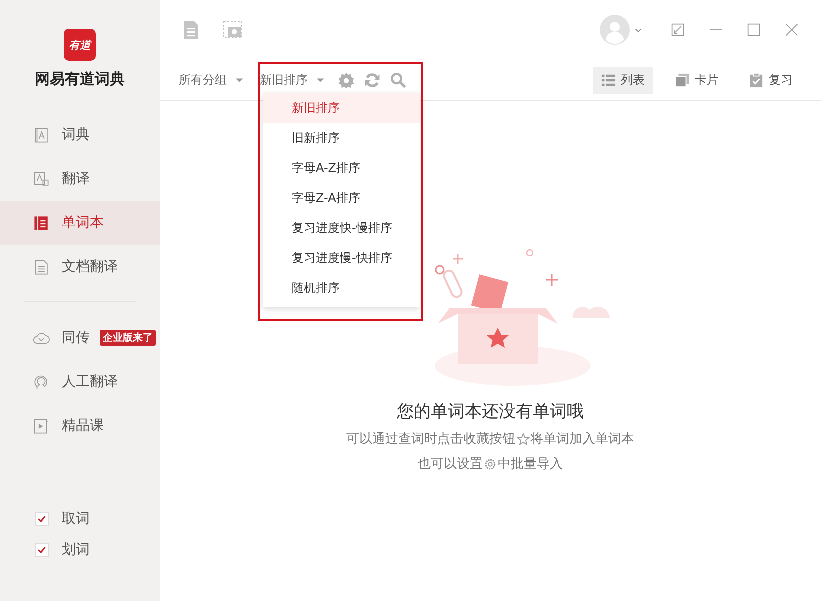 This screenshot has height=601, width=821. I want to click on hint-text: 可以通过查词时点击收藏按钮, so click(431, 439).